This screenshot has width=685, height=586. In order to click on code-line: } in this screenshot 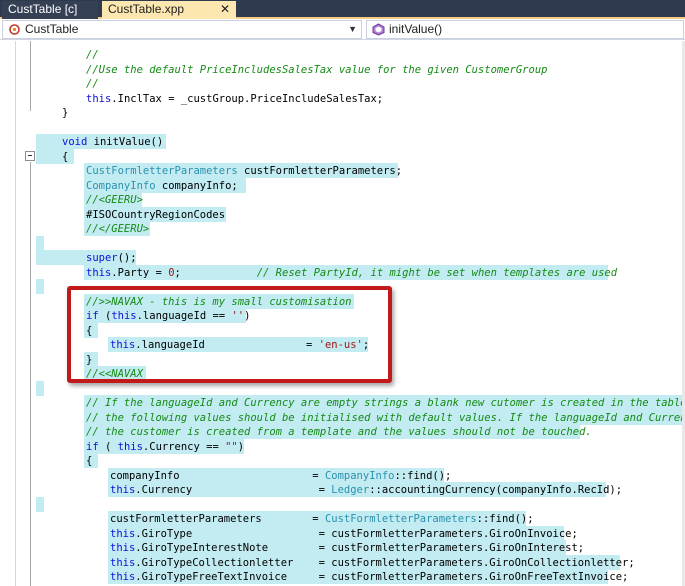, I will do `click(65, 113)`.